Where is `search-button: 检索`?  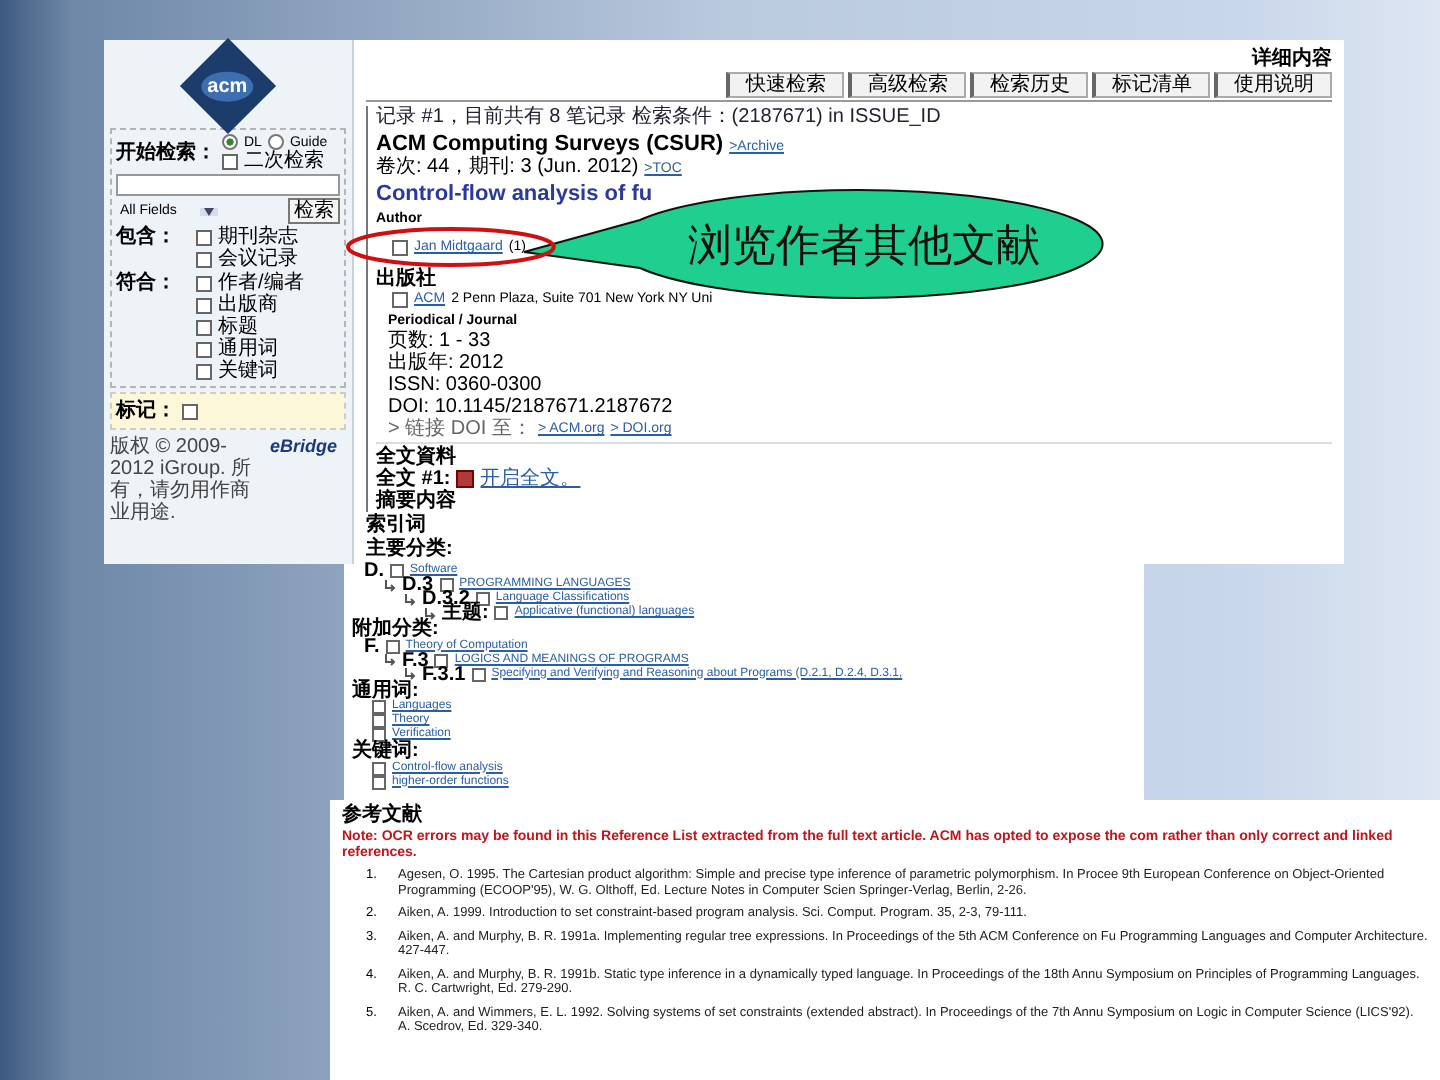 search-button: 检索 is located at coordinates (314, 211).